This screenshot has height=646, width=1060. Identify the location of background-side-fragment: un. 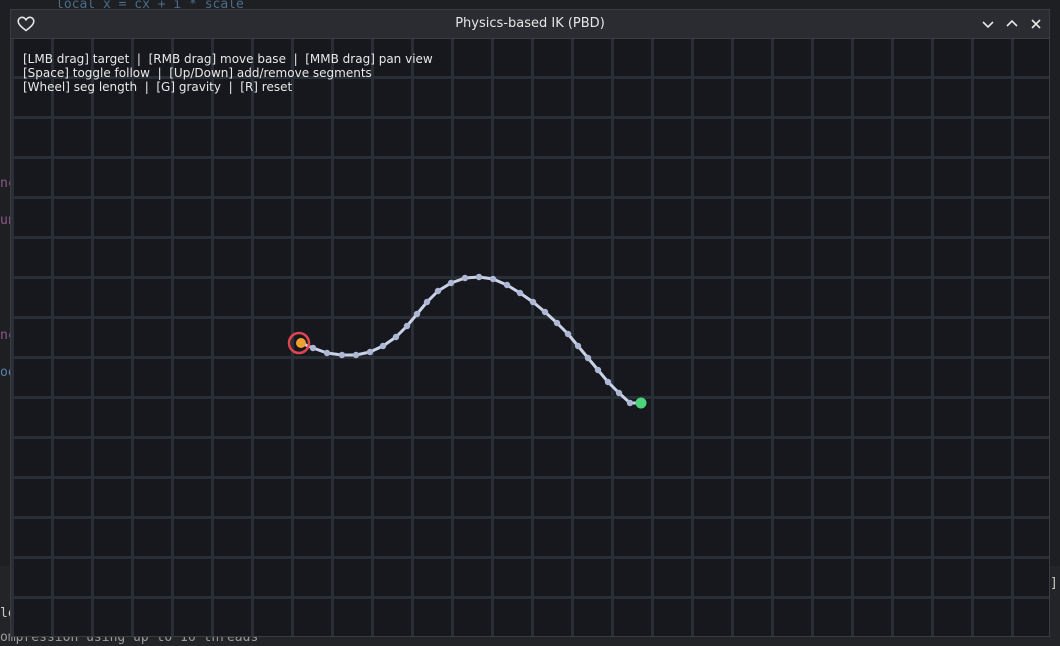
(5, 220).